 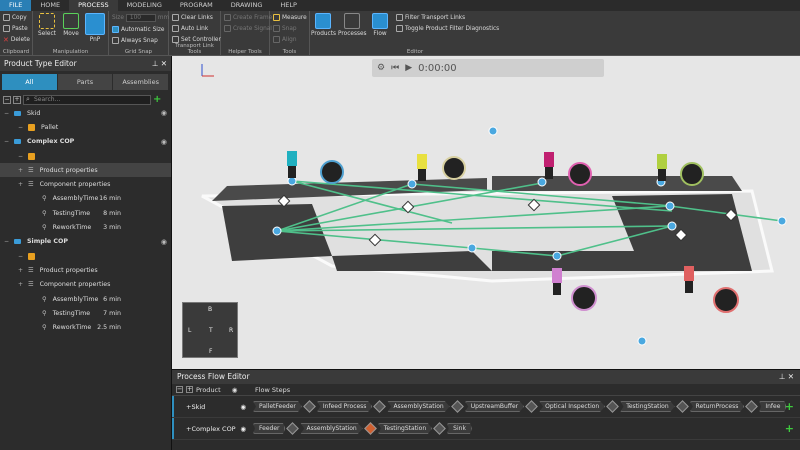 I want to click on tree-item: ⚲ AssemblyTime 16 min, so click(x=85, y=199).